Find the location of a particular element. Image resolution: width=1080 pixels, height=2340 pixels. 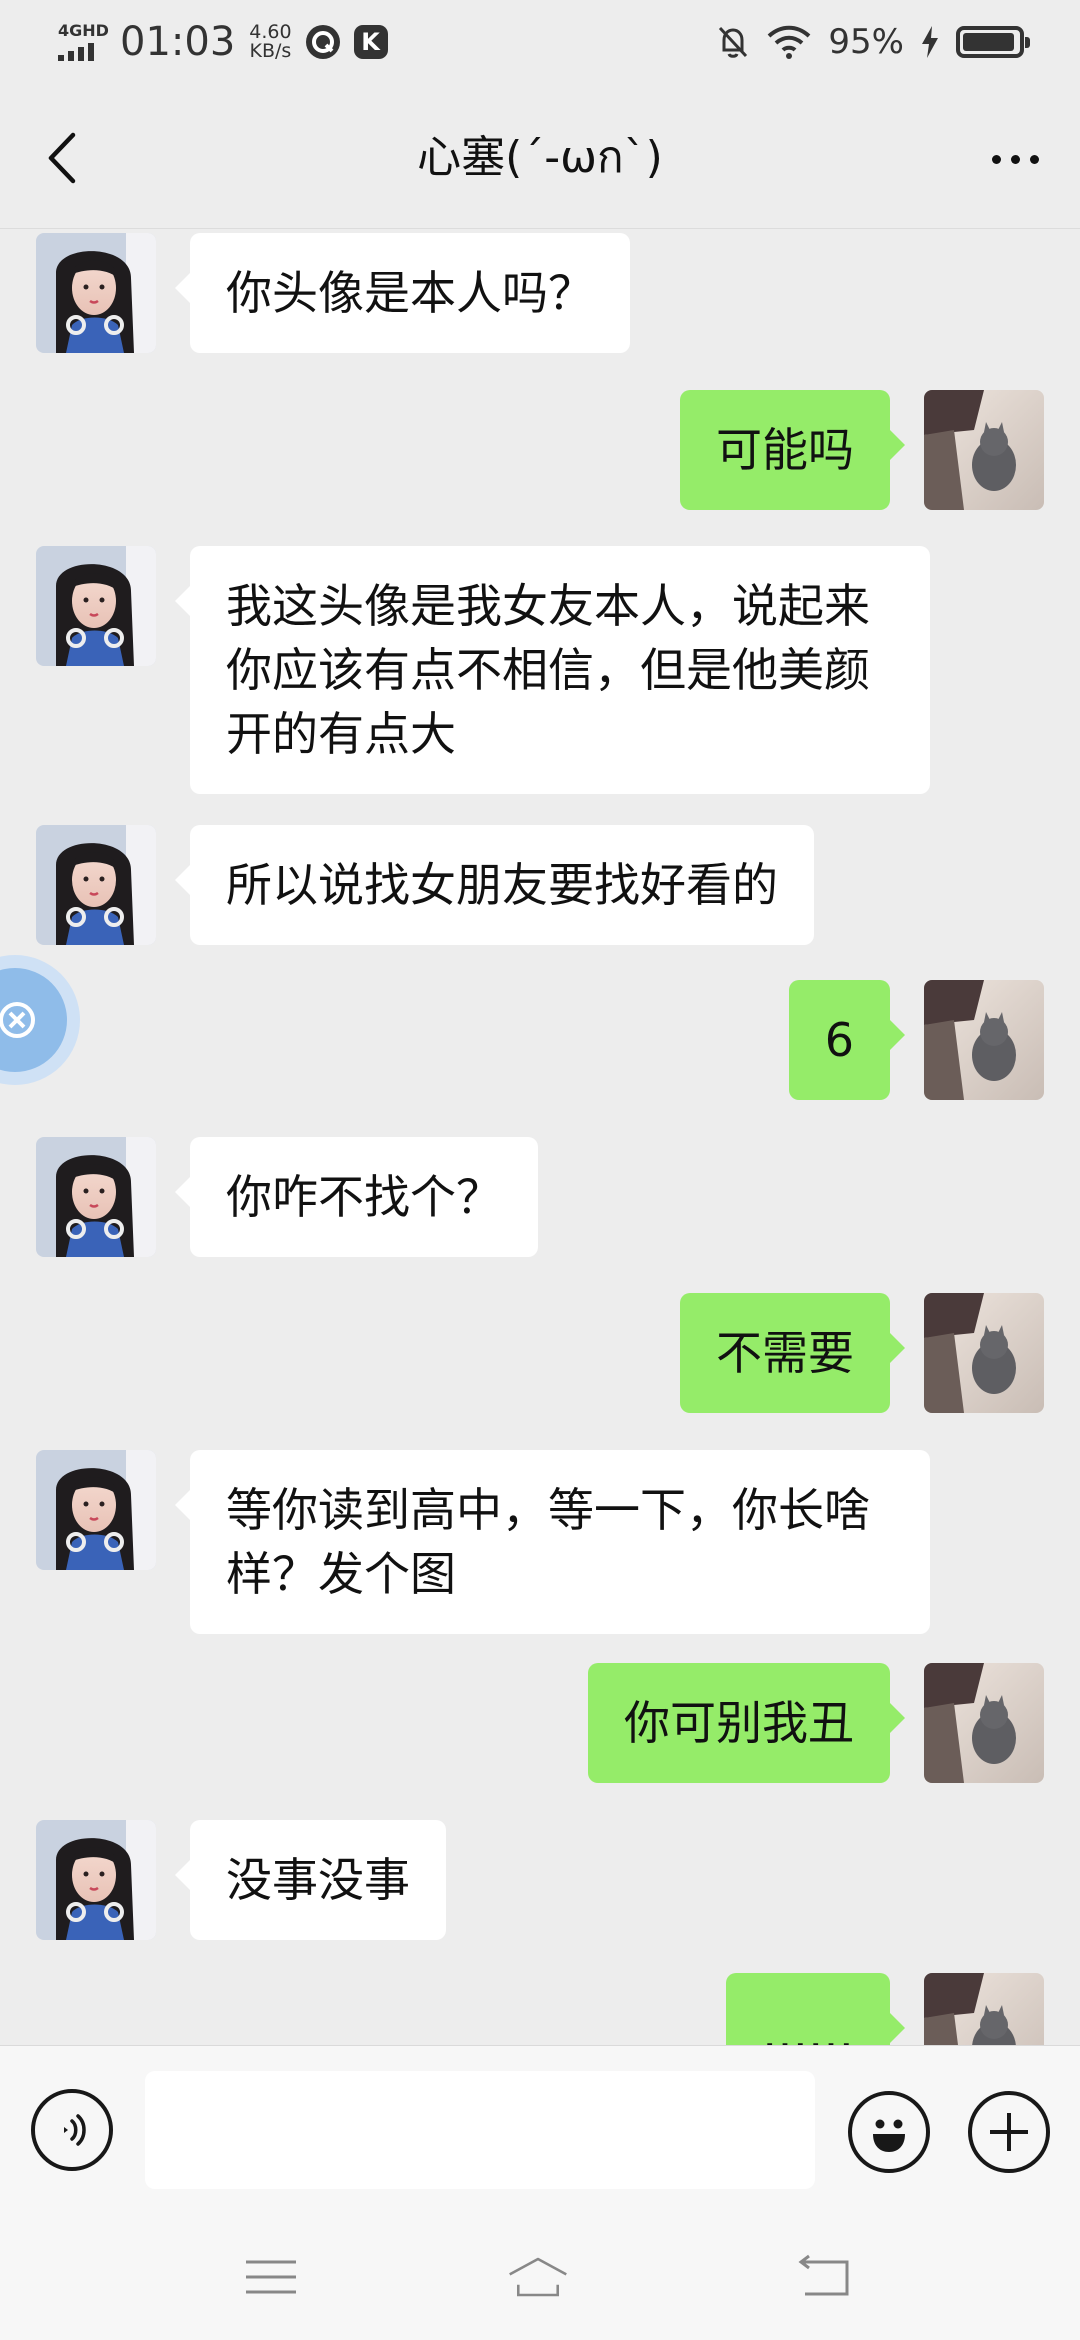

message-text: 不需要 is located at coordinates (785, 1353).